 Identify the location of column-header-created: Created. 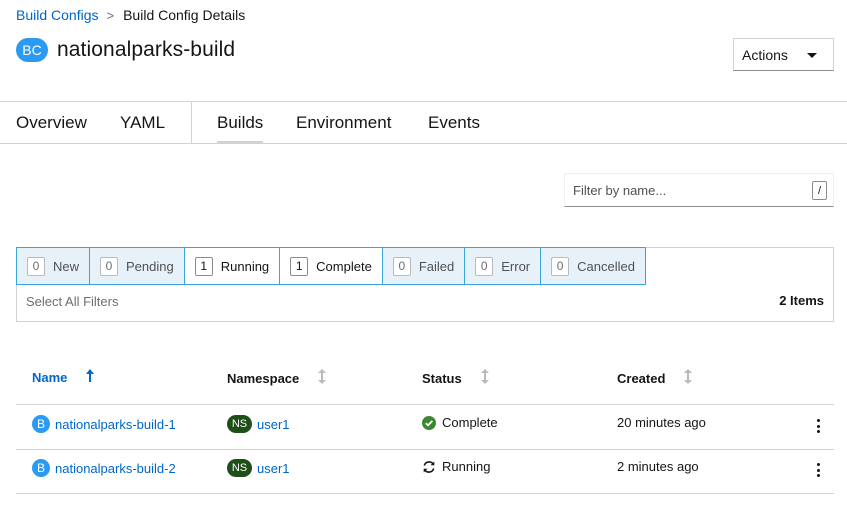
(655, 378).